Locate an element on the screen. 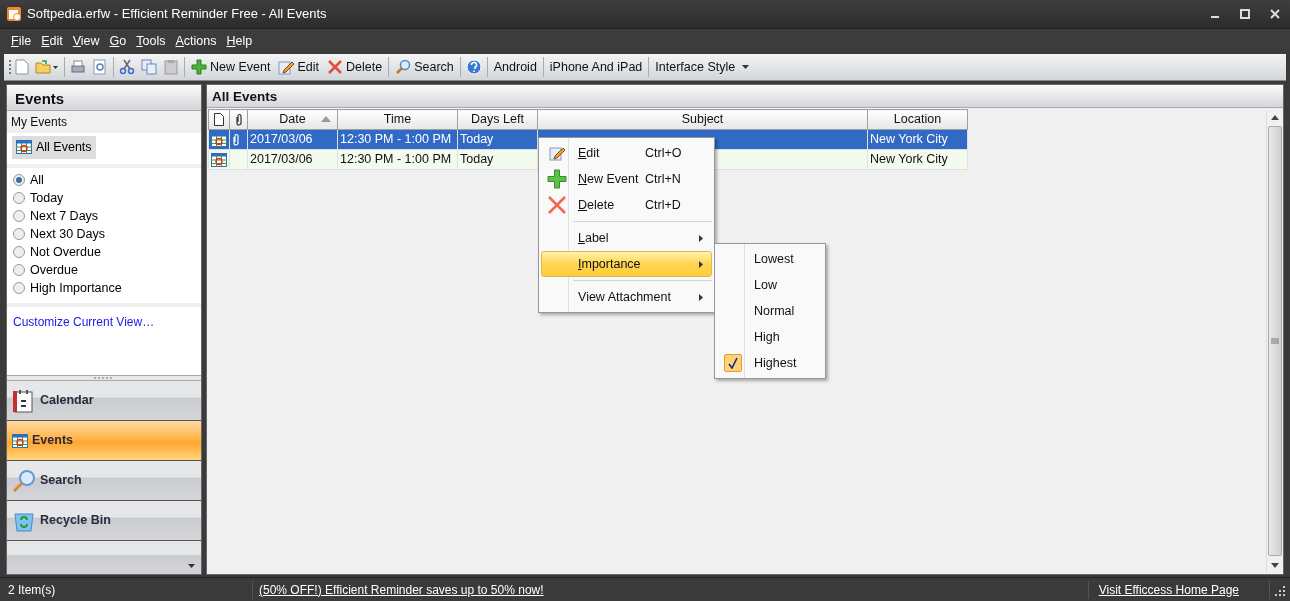 Image resolution: width=1290 pixels, height=601 pixels. panel-title: Events is located at coordinates (104, 98).